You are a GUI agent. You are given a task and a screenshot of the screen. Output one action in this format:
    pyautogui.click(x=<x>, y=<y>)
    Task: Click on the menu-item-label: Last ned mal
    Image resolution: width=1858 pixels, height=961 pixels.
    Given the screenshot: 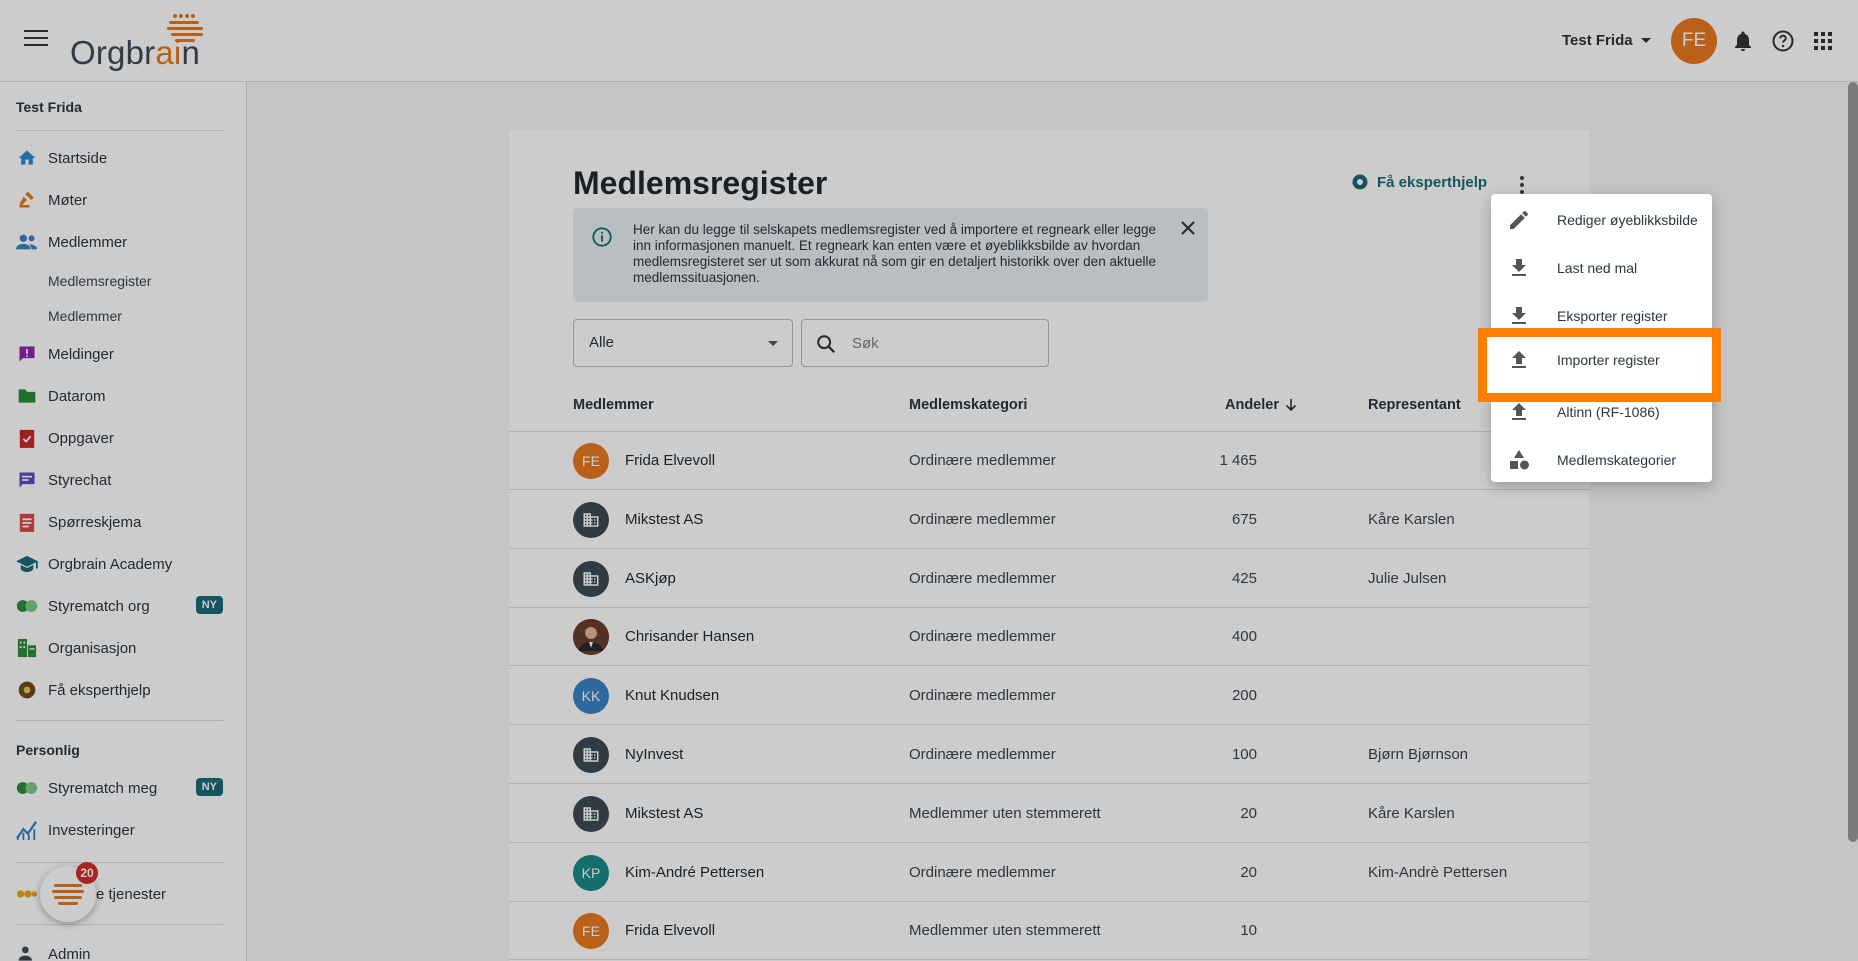 What is the action you would take?
    pyautogui.click(x=1597, y=268)
    